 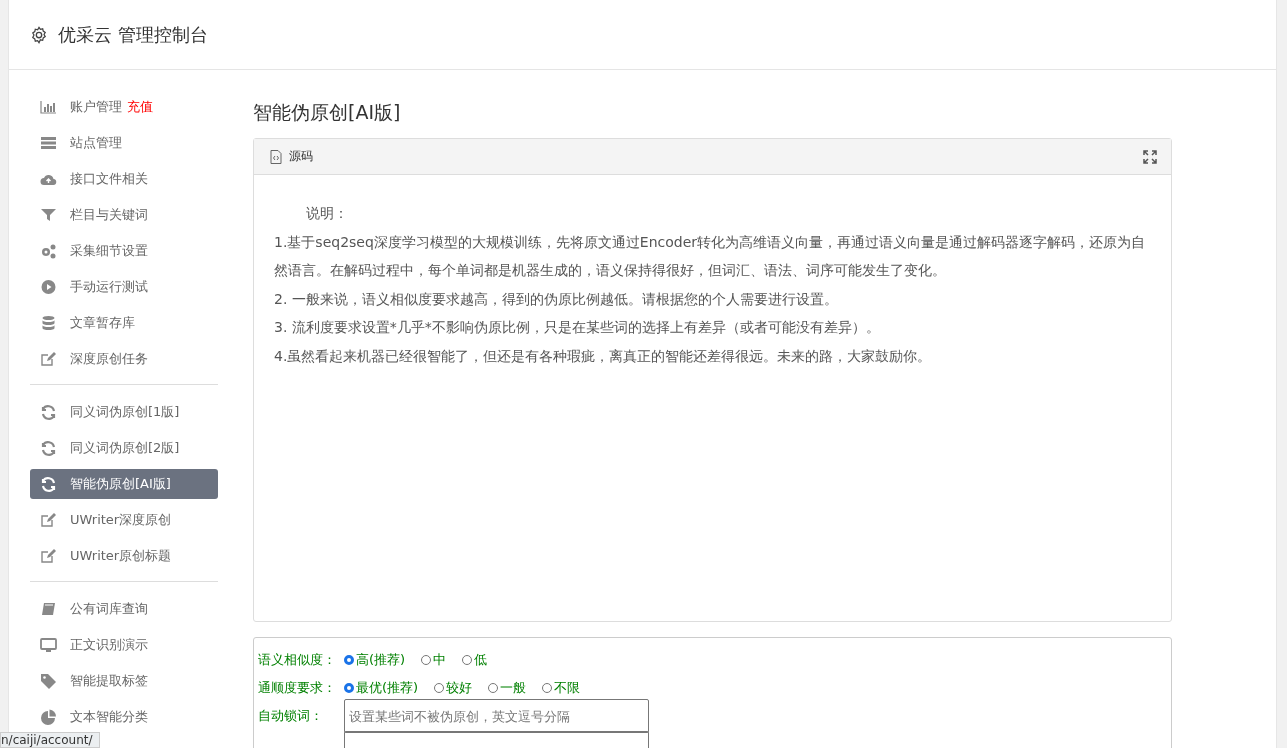 What do you see at coordinates (710, 256) in the screenshot?
I see `description-paragraph: 1.基于seq2seq深度学习模型的大规模训练，先将原文通过Encoder转化为高维语义向量，再通过语义向量是通过解码器逐字解码，还原为自然语言。在解码过程中，每个单词都是机器生成的，语义保持得很好，但词汇、语法、词序可能发生了变化。` at bounding box center [710, 256].